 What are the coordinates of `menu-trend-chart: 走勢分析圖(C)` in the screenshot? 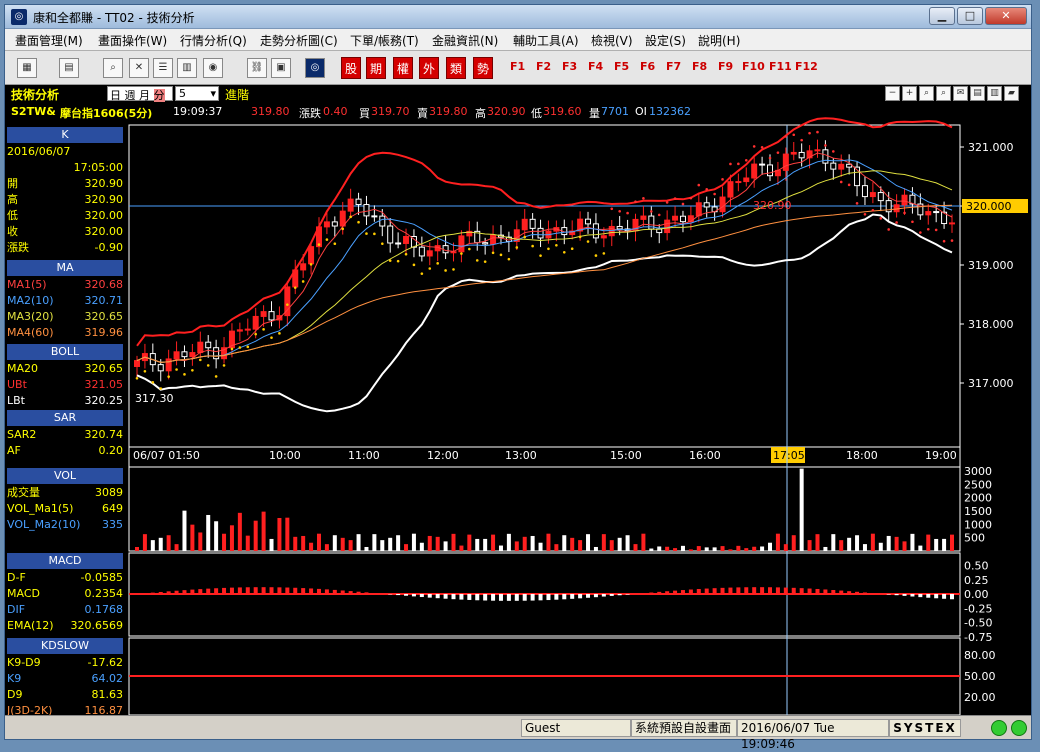 It's located at (299, 40).